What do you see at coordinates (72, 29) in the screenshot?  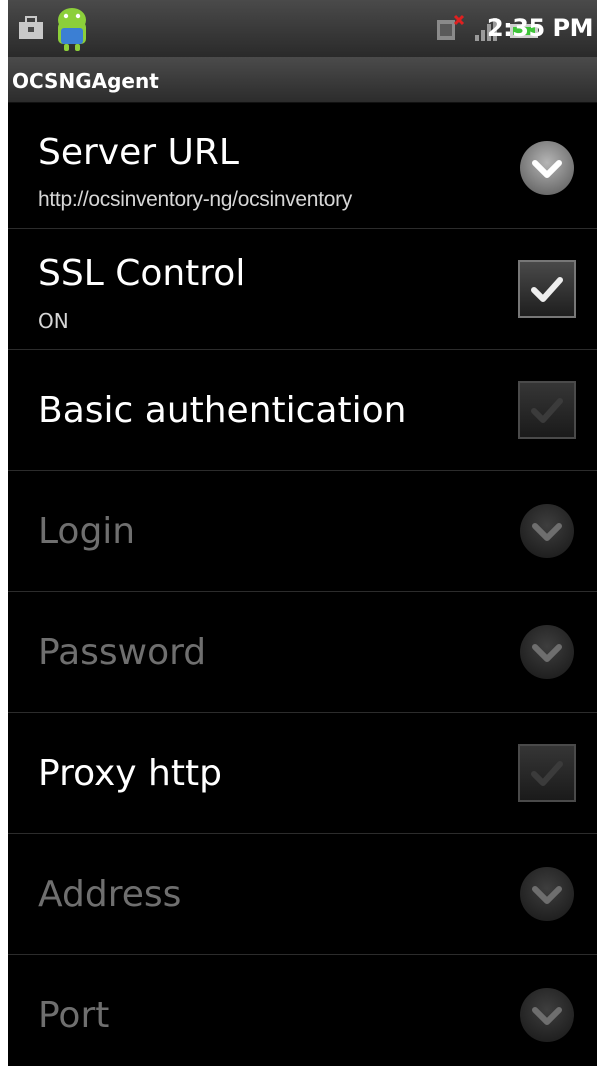 I see `android-icon` at bounding box center [72, 29].